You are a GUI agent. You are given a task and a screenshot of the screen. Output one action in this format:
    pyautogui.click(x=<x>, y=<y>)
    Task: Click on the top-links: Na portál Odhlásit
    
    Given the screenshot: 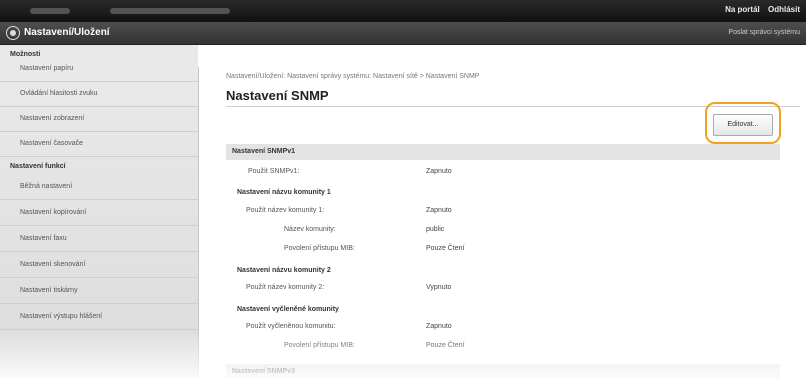 What is the action you would take?
    pyautogui.click(x=759, y=9)
    